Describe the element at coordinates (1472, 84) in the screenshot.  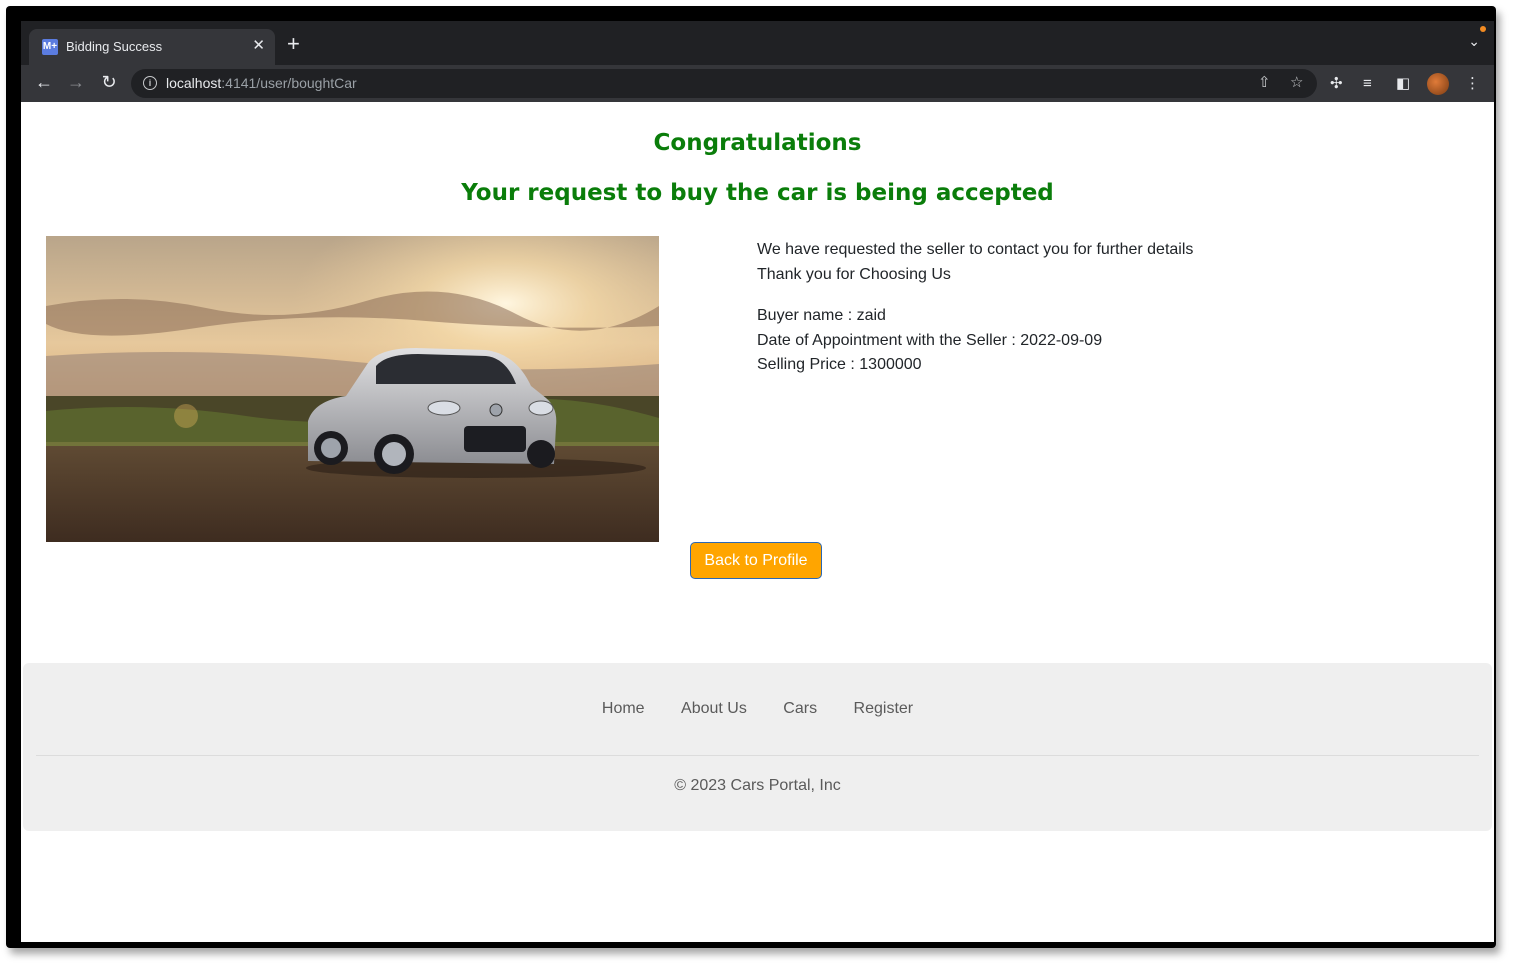
I see `kebab-menu-icon: ⋮` at that location.